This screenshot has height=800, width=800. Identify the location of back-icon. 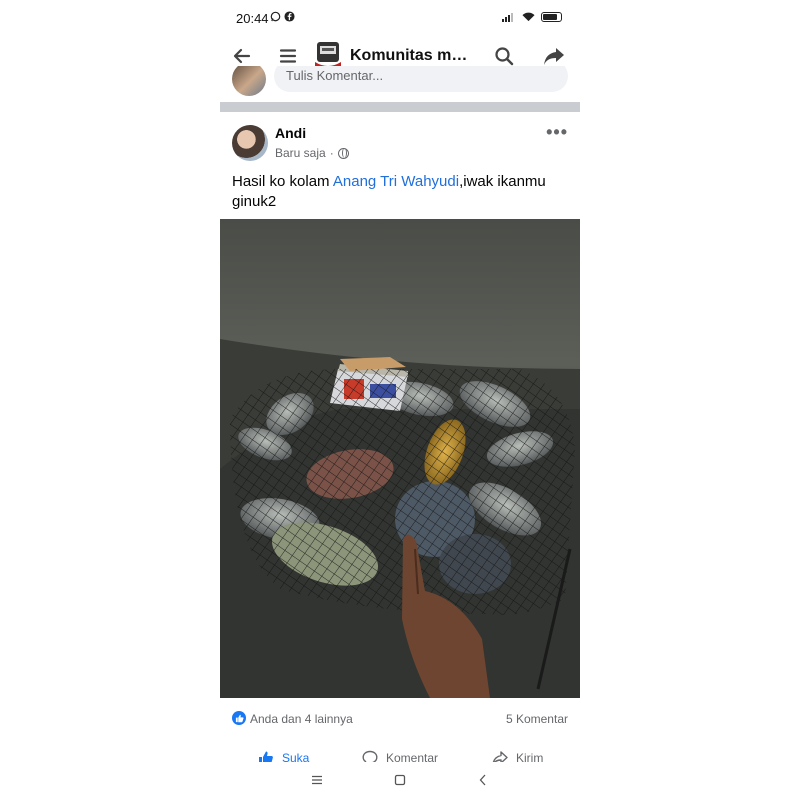
(483, 780).